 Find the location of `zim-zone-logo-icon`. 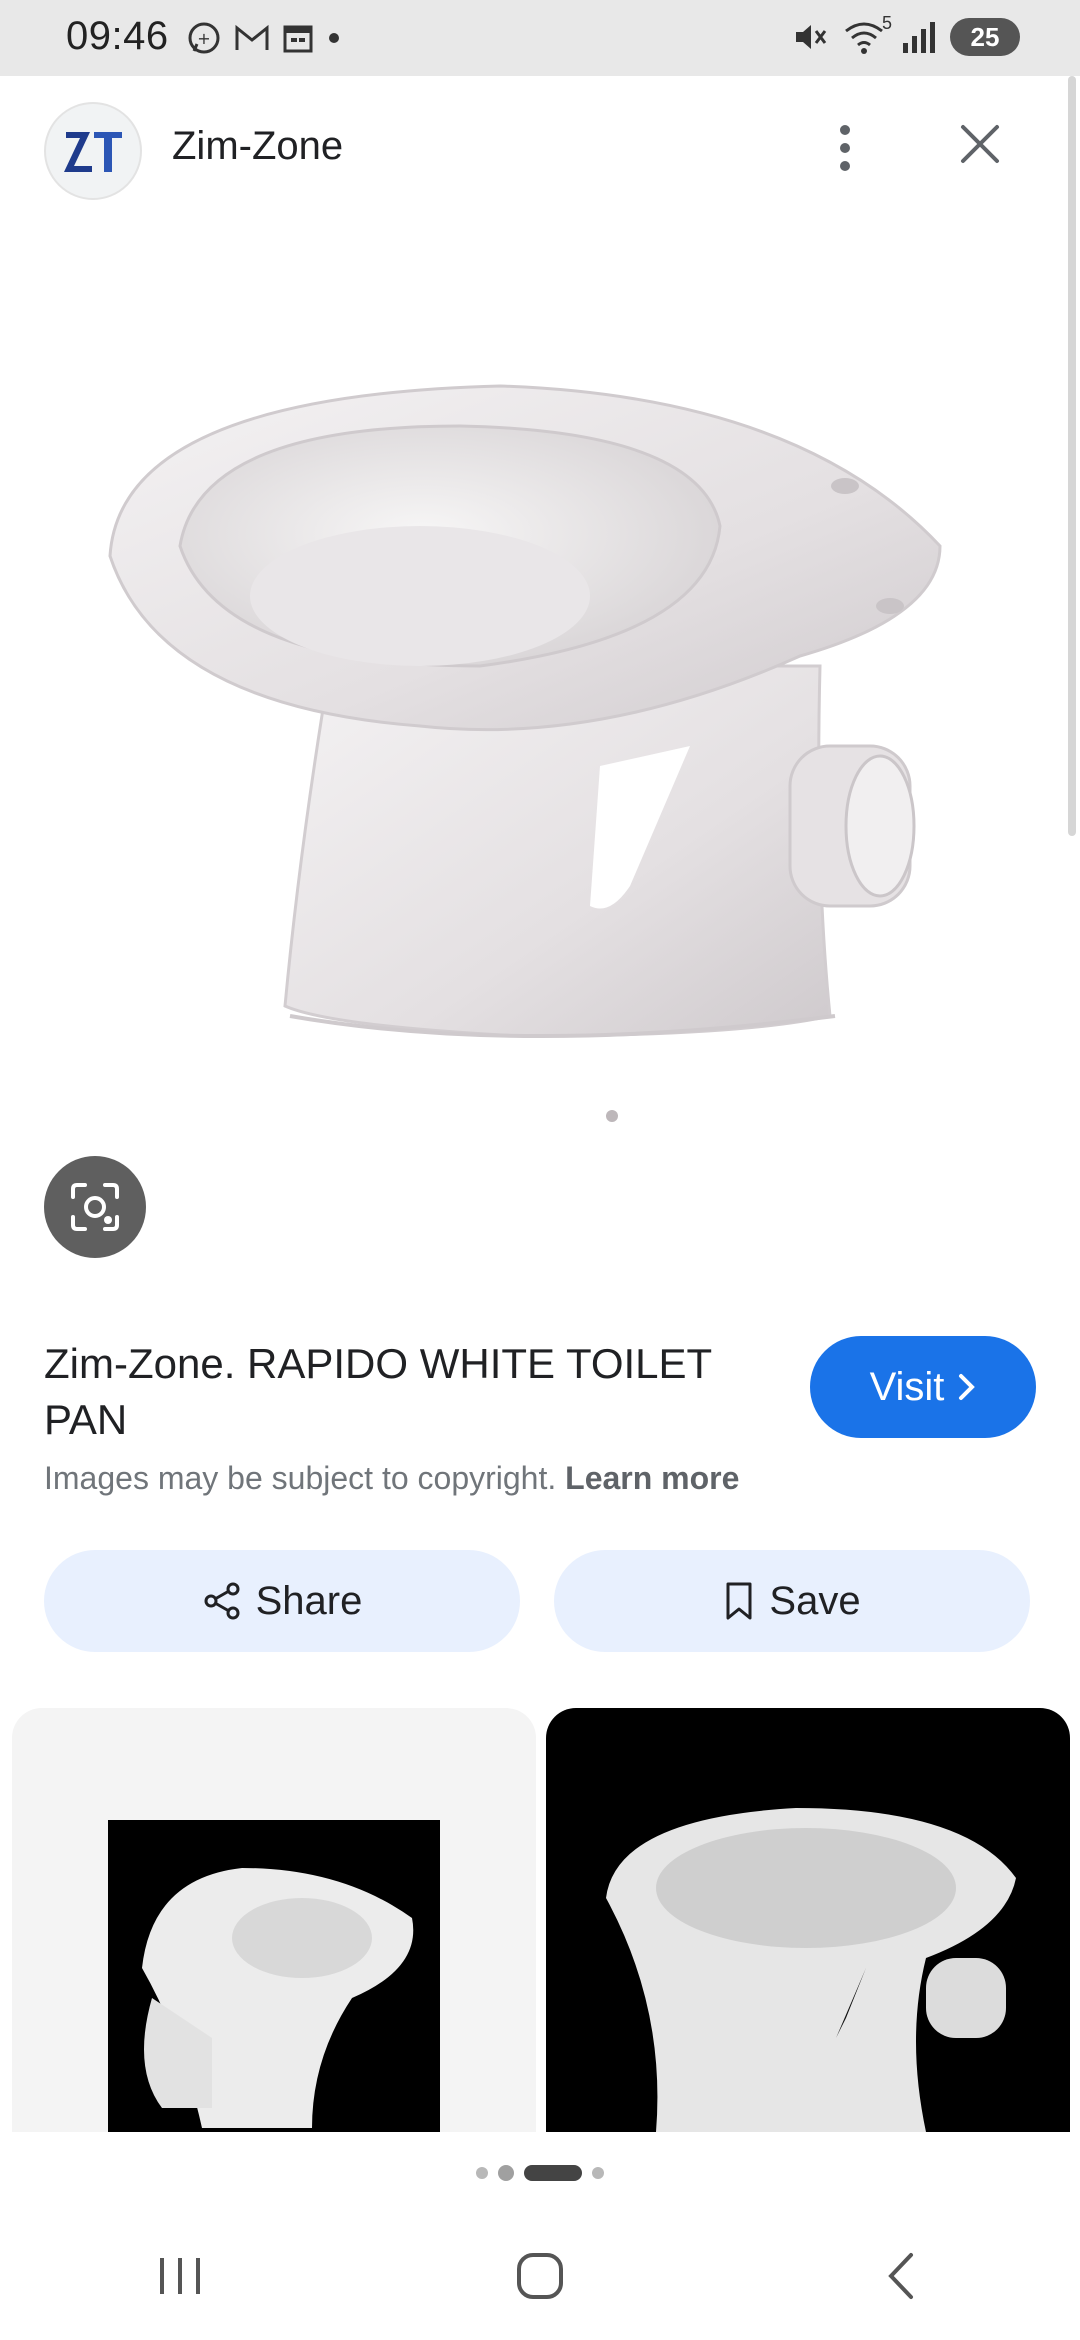

zim-zone-logo-icon is located at coordinates (93, 152).